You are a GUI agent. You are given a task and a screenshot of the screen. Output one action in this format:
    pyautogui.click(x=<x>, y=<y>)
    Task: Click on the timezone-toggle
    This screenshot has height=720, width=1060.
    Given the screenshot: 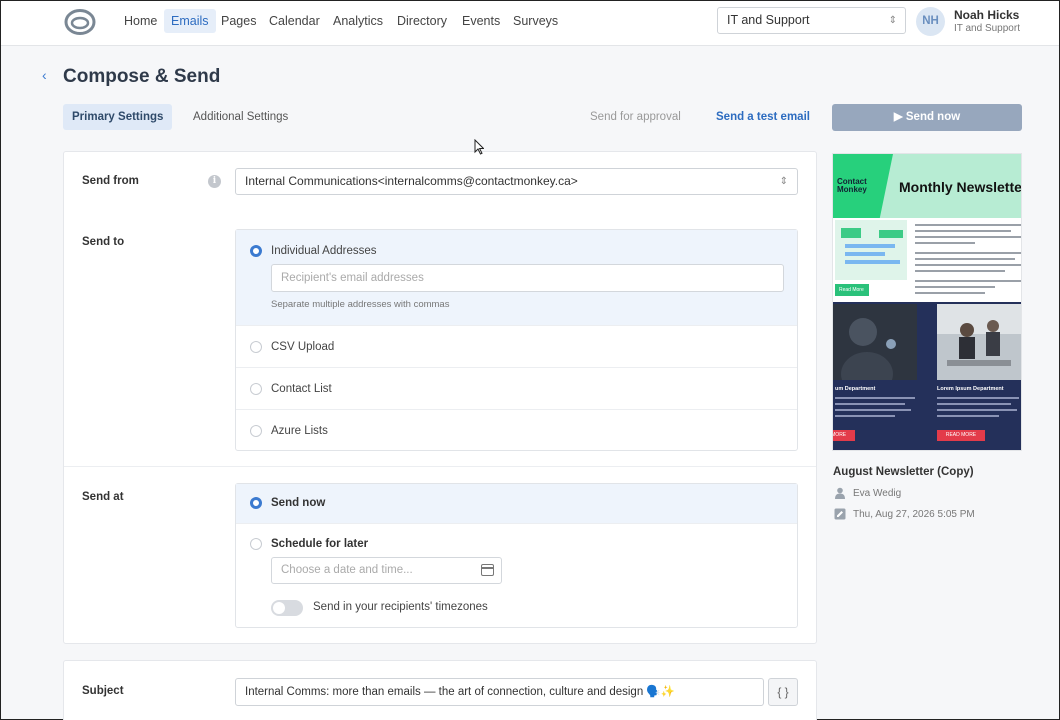 What is the action you would take?
    pyautogui.click(x=287, y=608)
    